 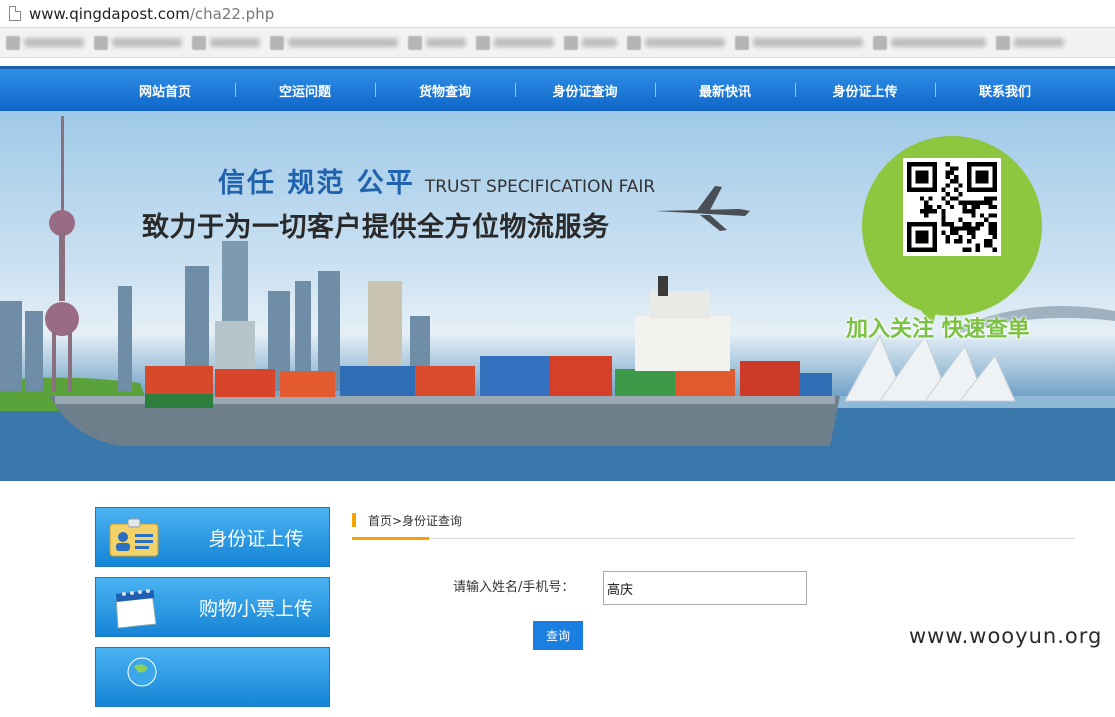 I want to click on url-host: www.qingdapost.com, so click(x=109, y=13).